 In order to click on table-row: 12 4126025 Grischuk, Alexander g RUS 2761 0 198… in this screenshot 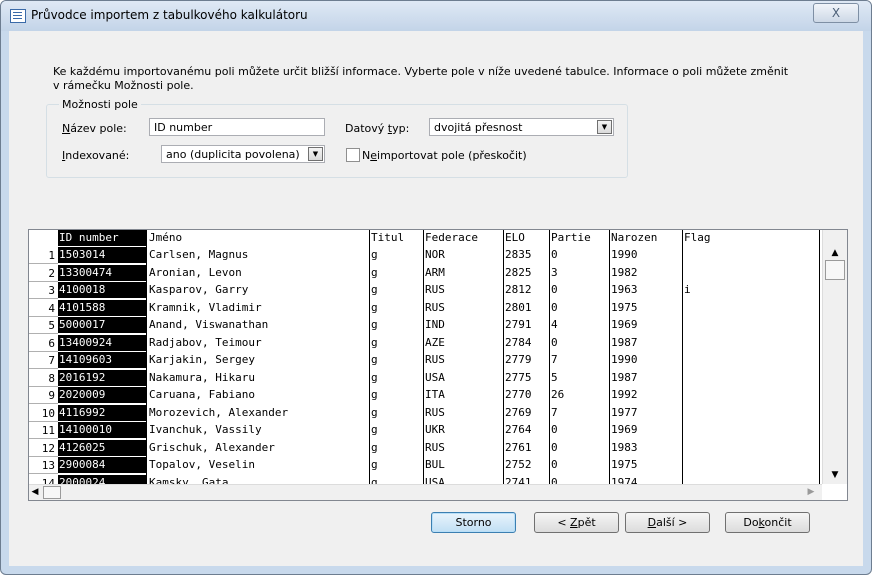, I will do `click(424, 448)`.